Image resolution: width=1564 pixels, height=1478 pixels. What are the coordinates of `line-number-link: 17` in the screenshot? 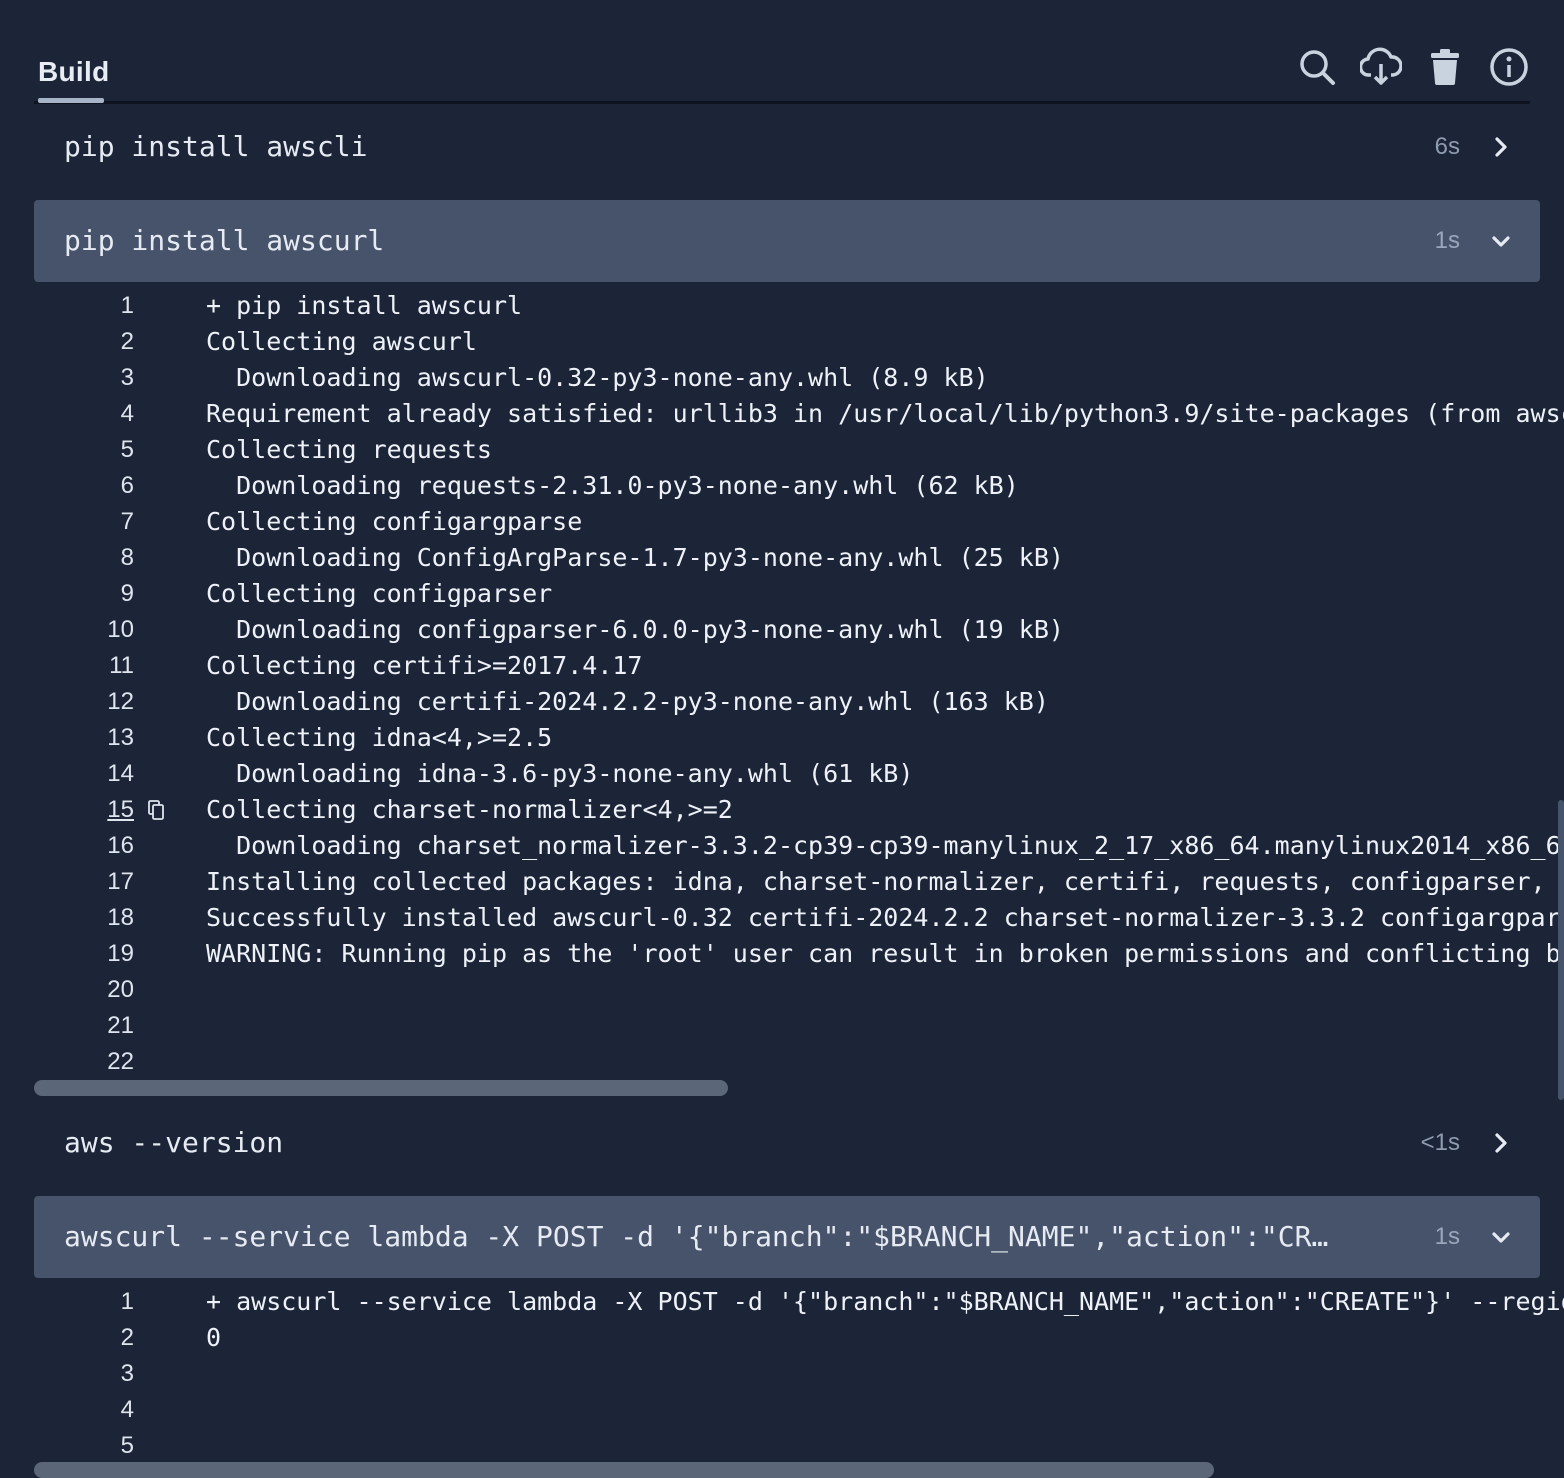 It's located at (84, 882).